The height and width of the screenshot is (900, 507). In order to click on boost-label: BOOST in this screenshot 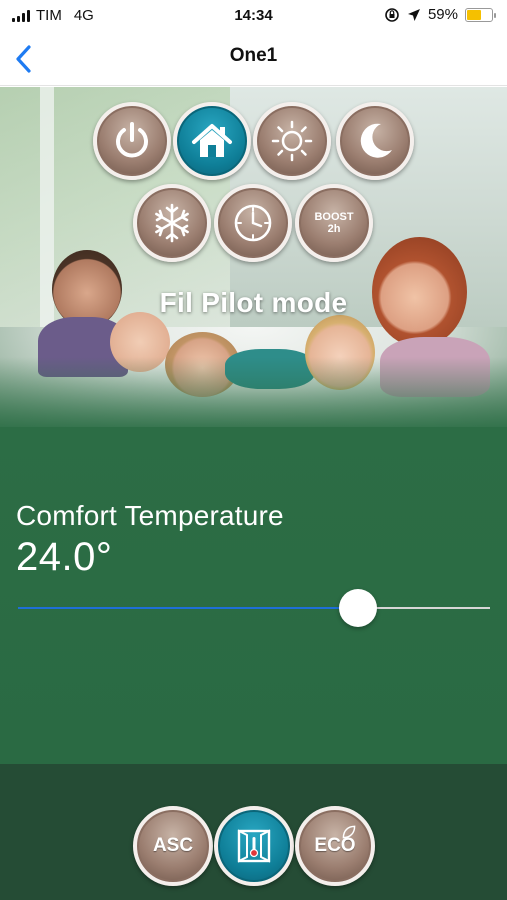, I will do `click(334, 216)`.